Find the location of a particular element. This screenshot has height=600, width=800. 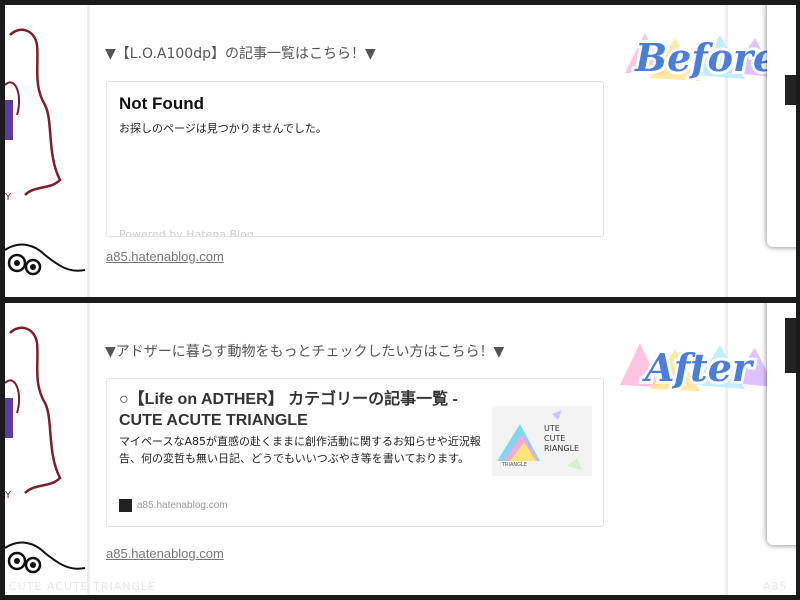

embed-description: お探しのページは見つかりませんでした。 is located at coordinates (223, 128).